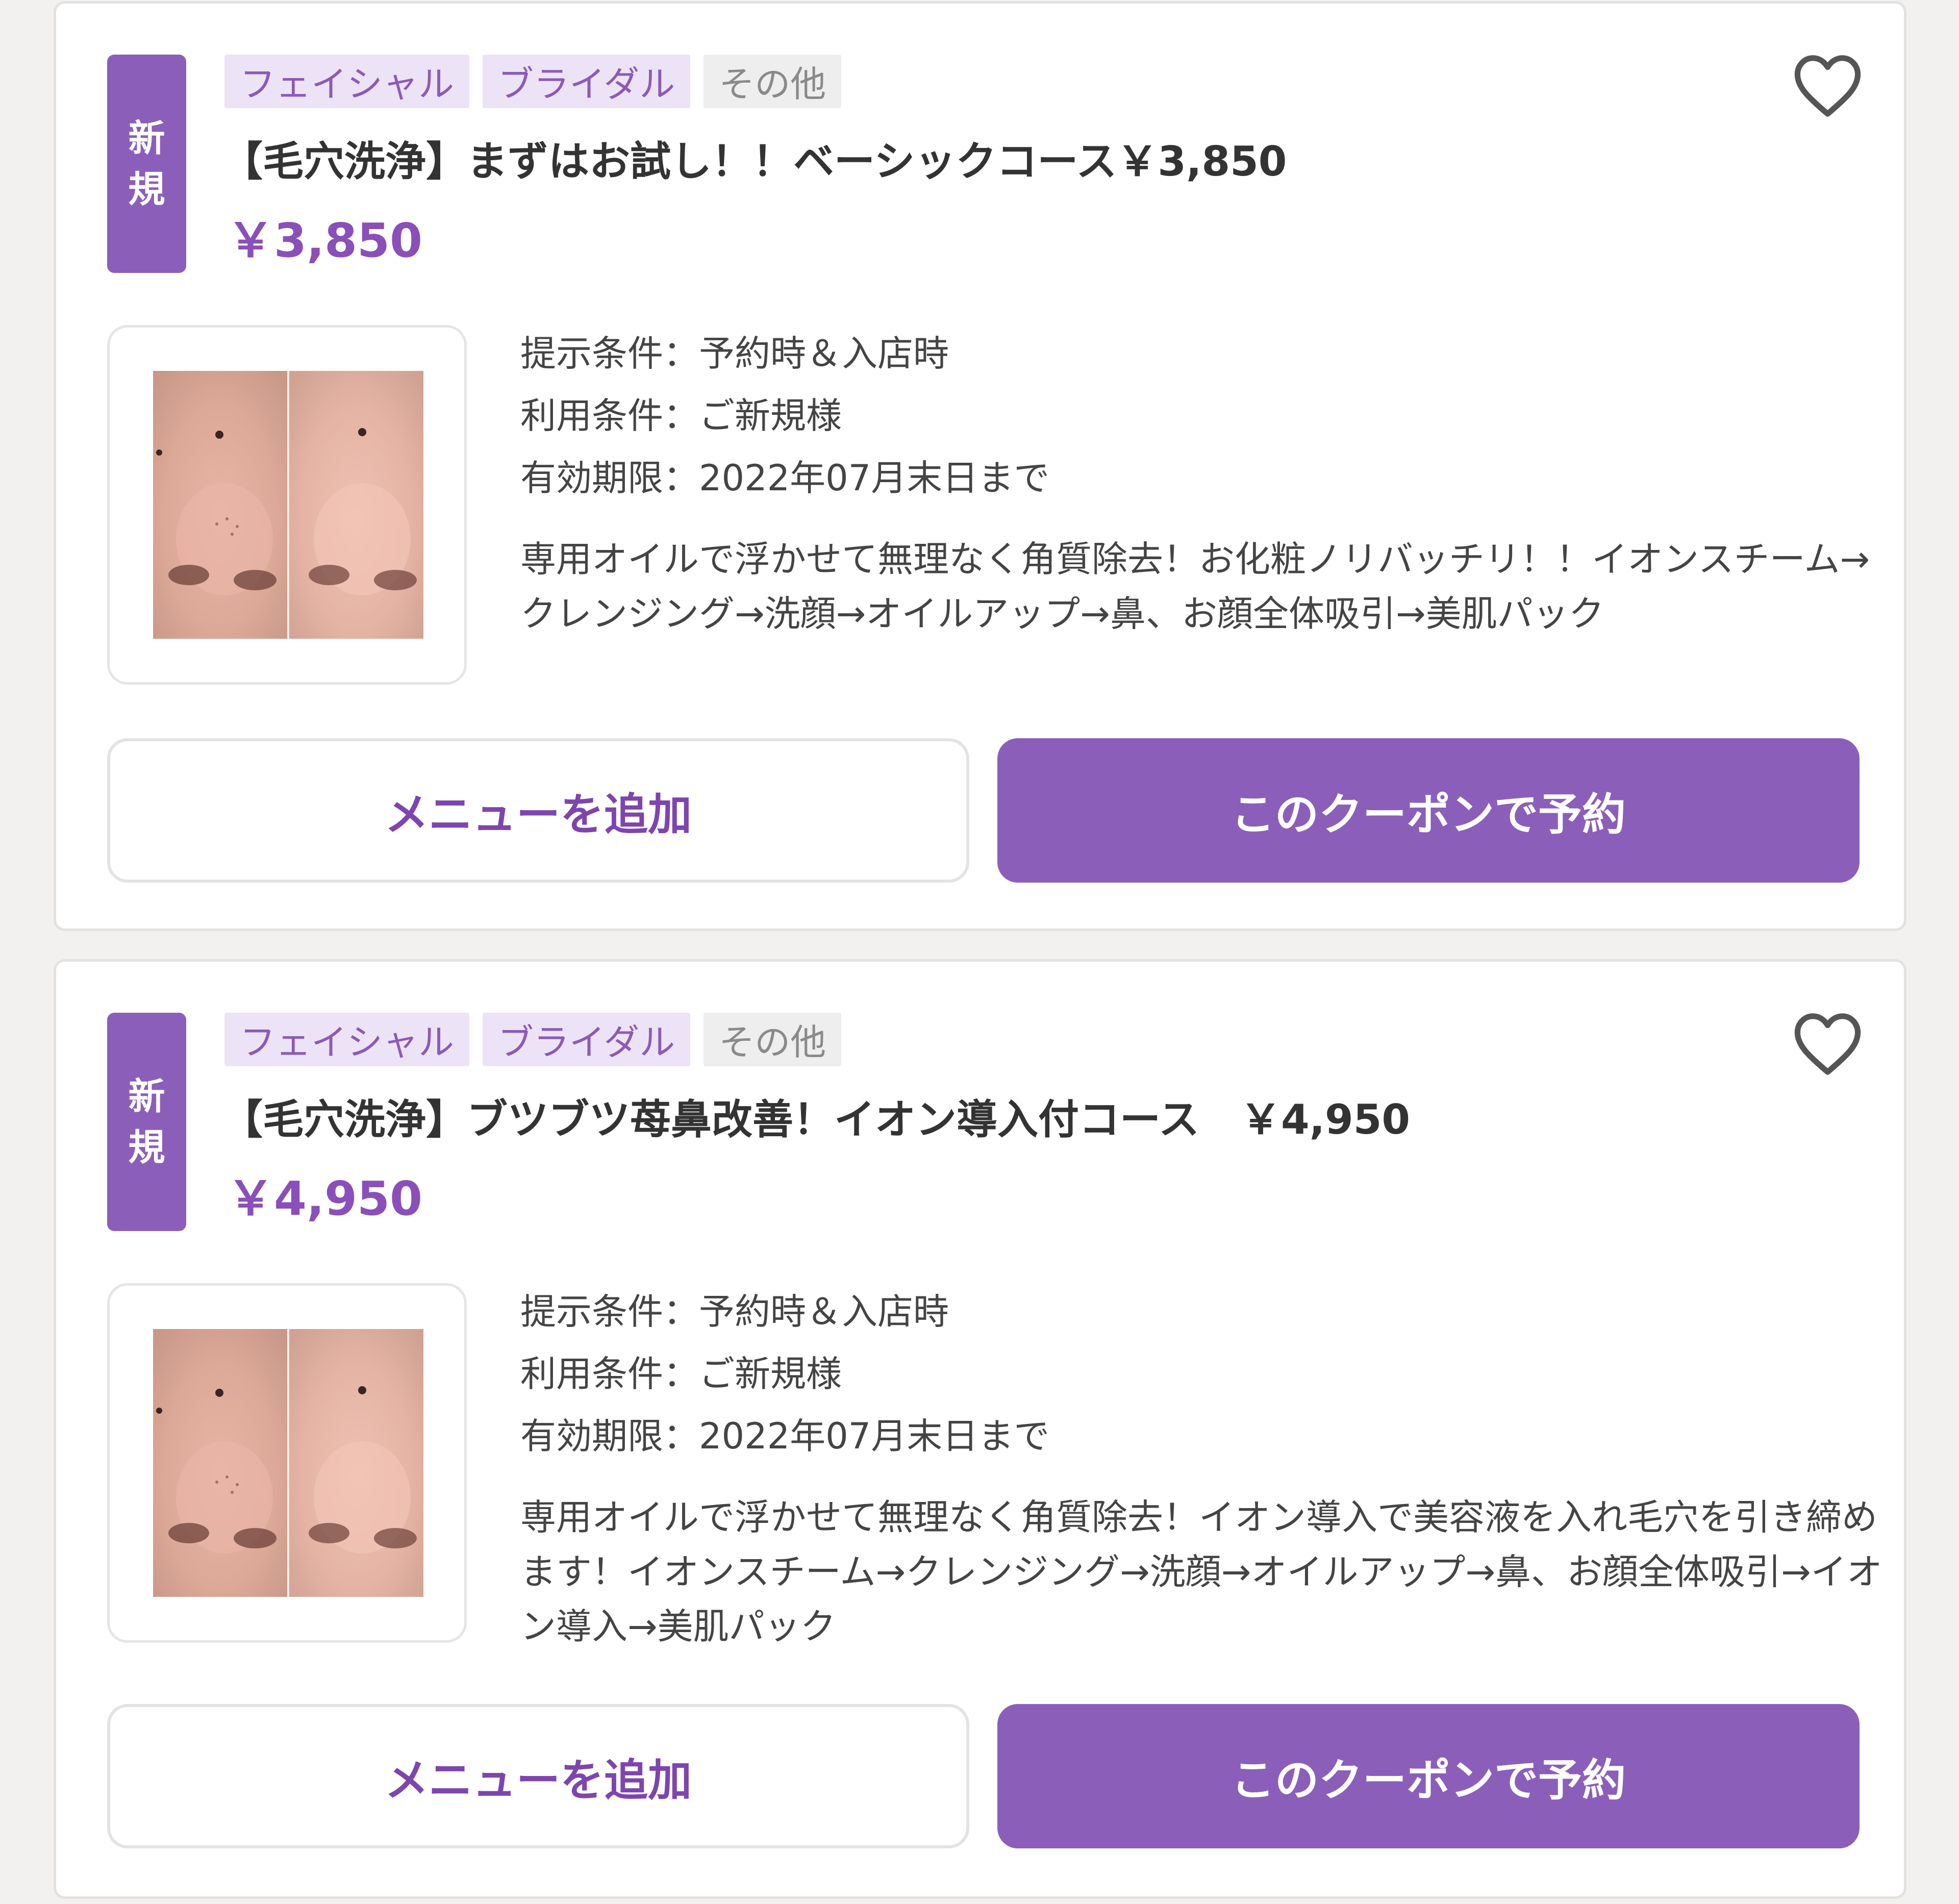 Image resolution: width=1959 pixels, height=1904 pixels. What do you see at coordinates (325, 1198) in the screenshot?
I see `coupon-price: ￥4,950` at bounding box center [325, 1198].